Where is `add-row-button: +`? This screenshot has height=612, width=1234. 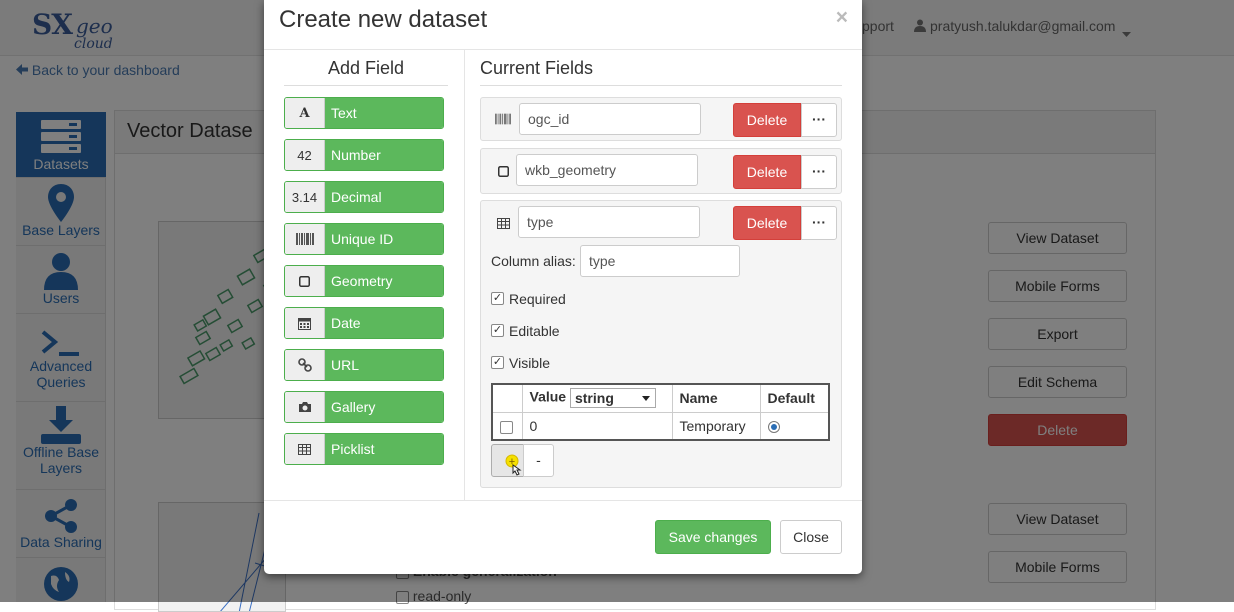 add-row-button: + is located at coordinates (507, 460).